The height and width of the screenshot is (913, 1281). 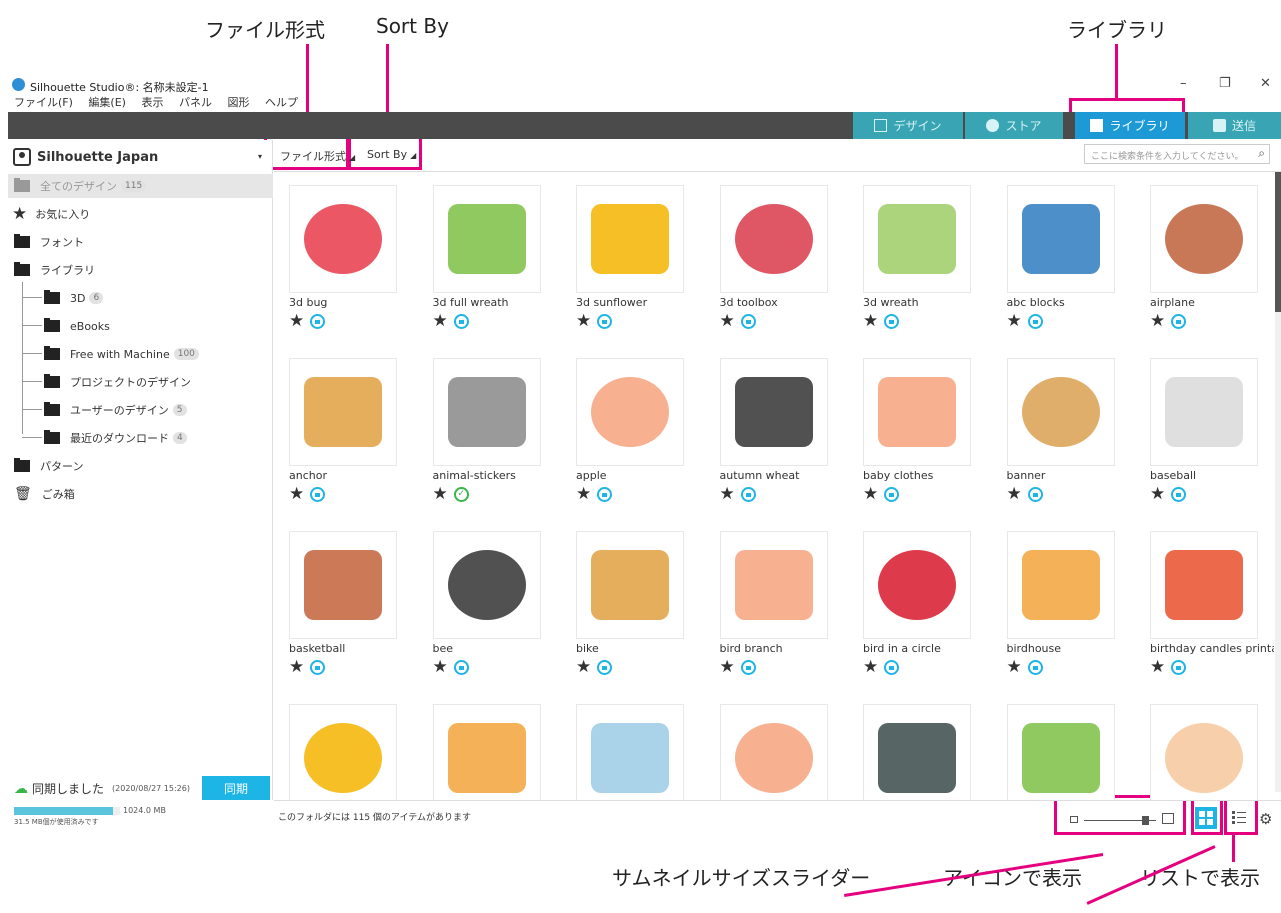 I want to click on design-tile: baseball ★, so click(x=1203, y=431).